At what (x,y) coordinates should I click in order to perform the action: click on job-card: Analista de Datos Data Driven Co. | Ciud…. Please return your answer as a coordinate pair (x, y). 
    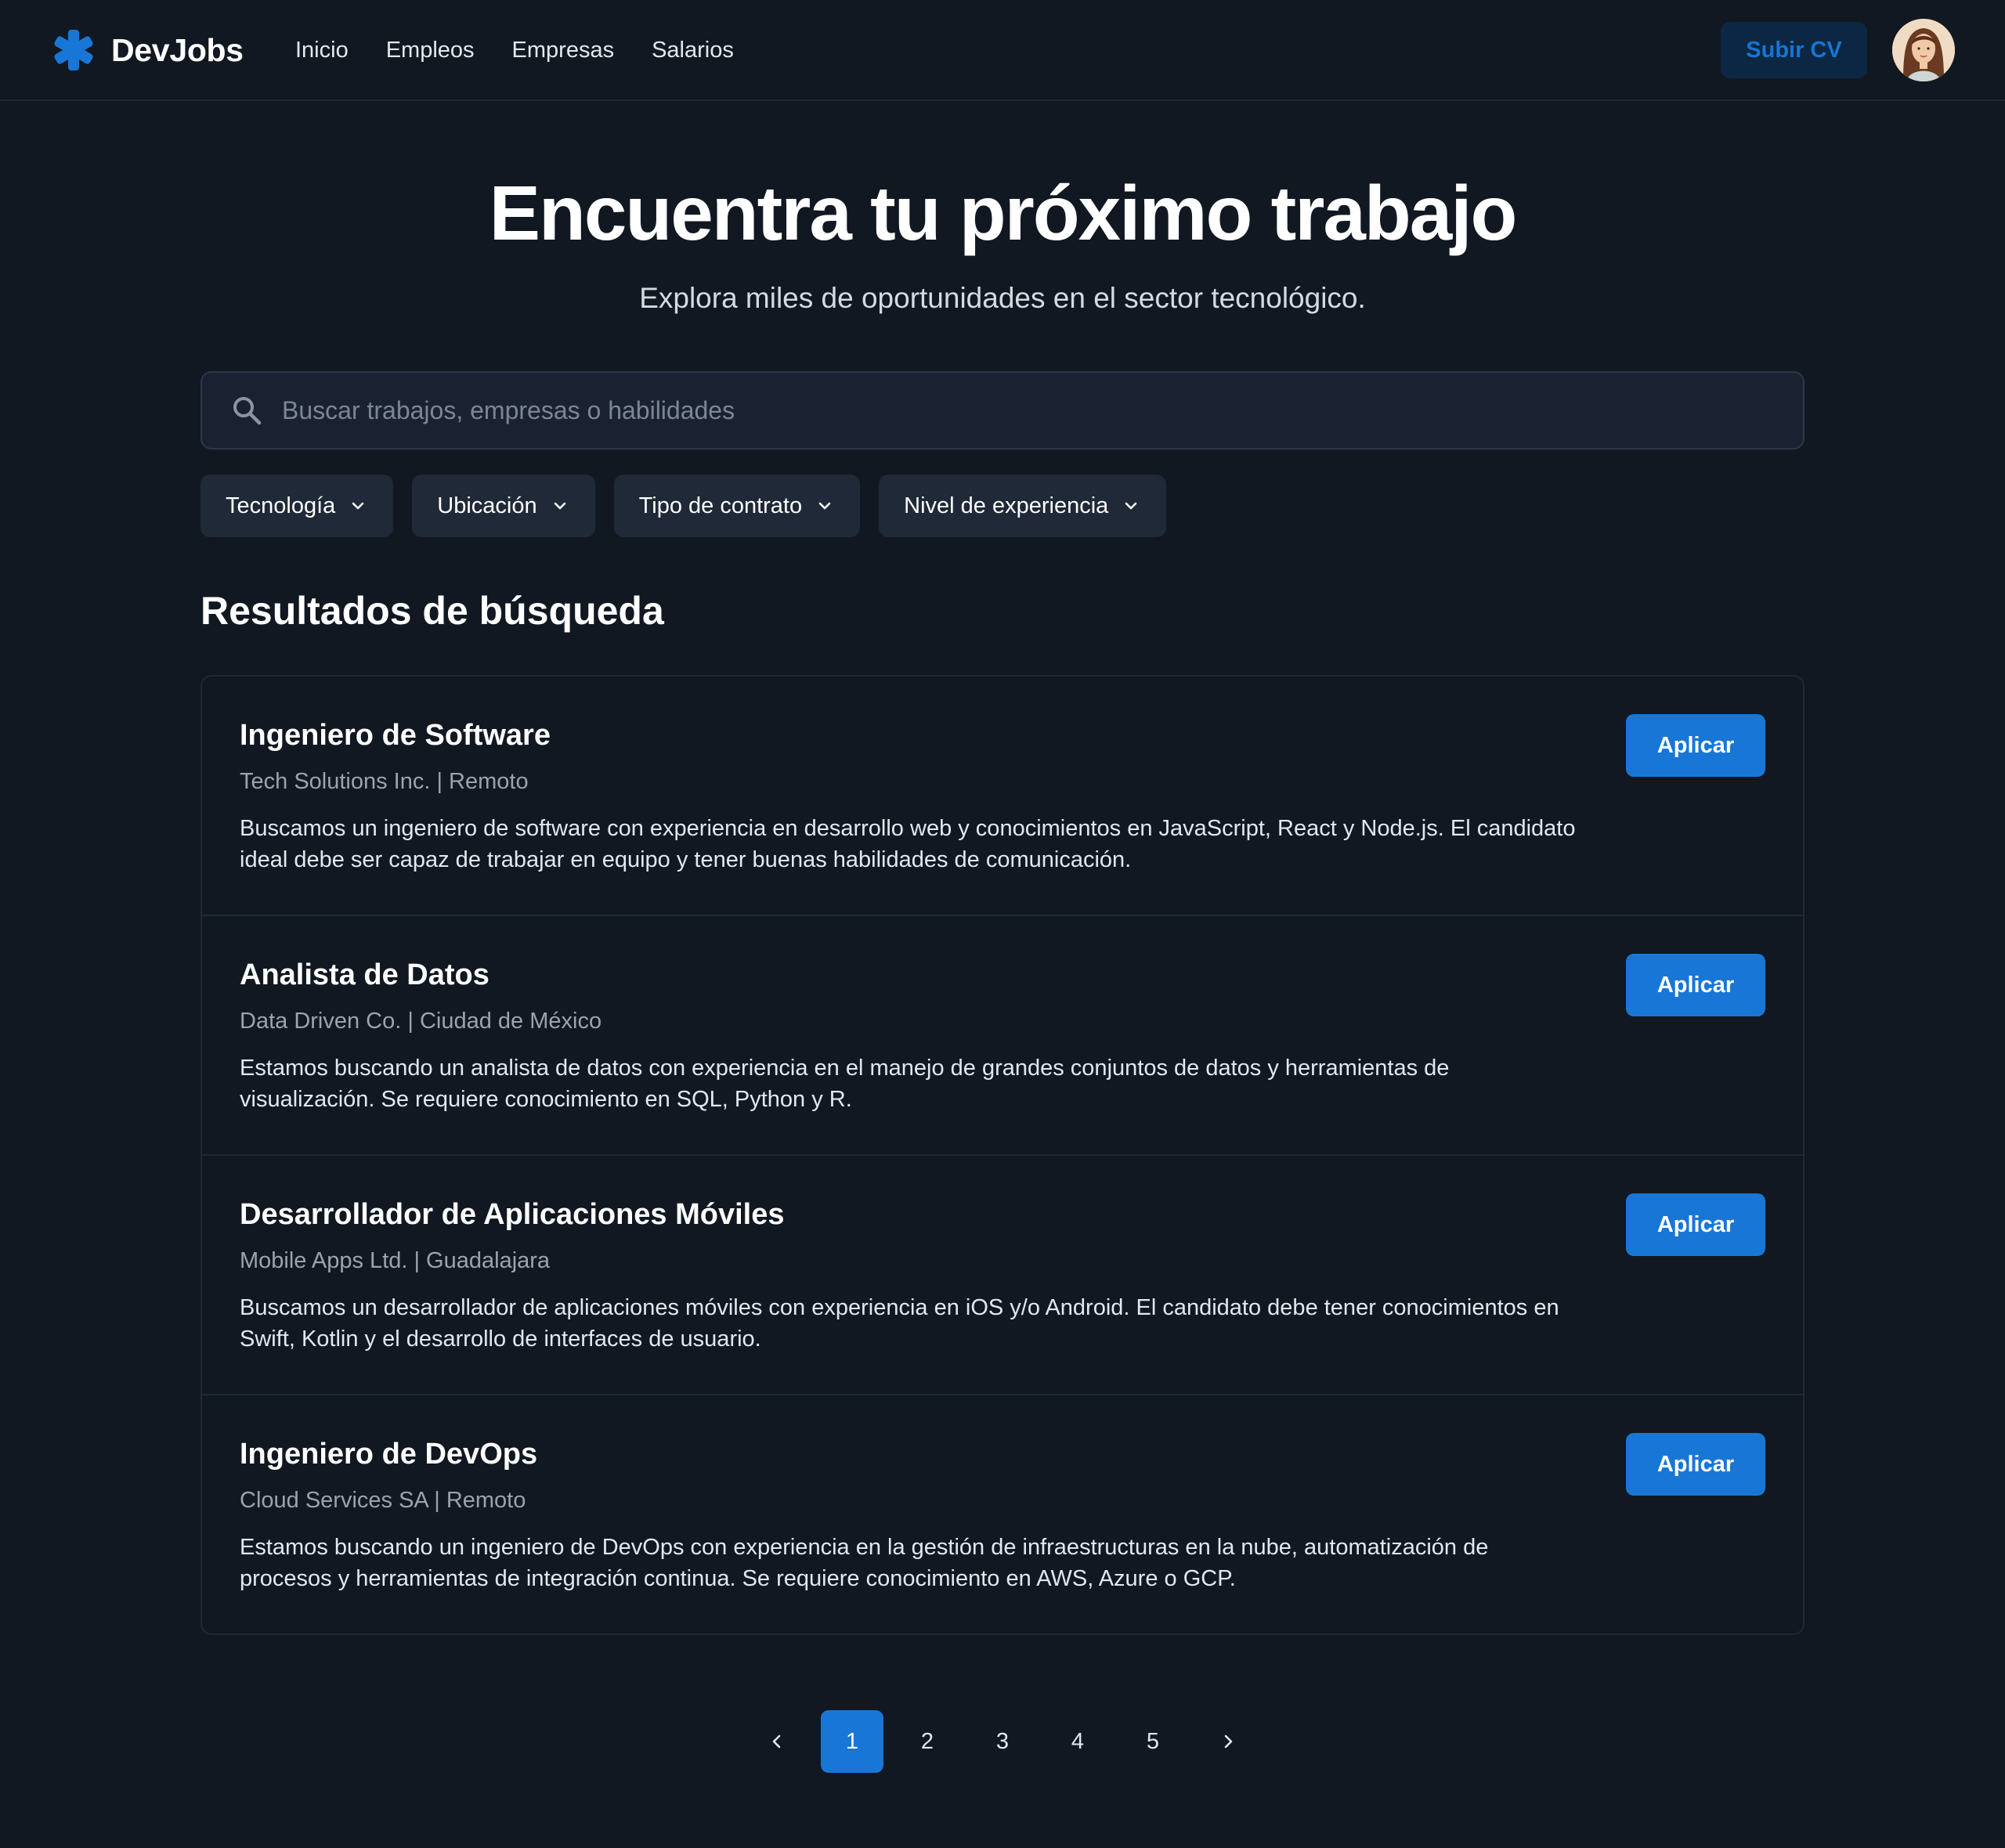
    Looking at the image, I should click on (1002, 1036).